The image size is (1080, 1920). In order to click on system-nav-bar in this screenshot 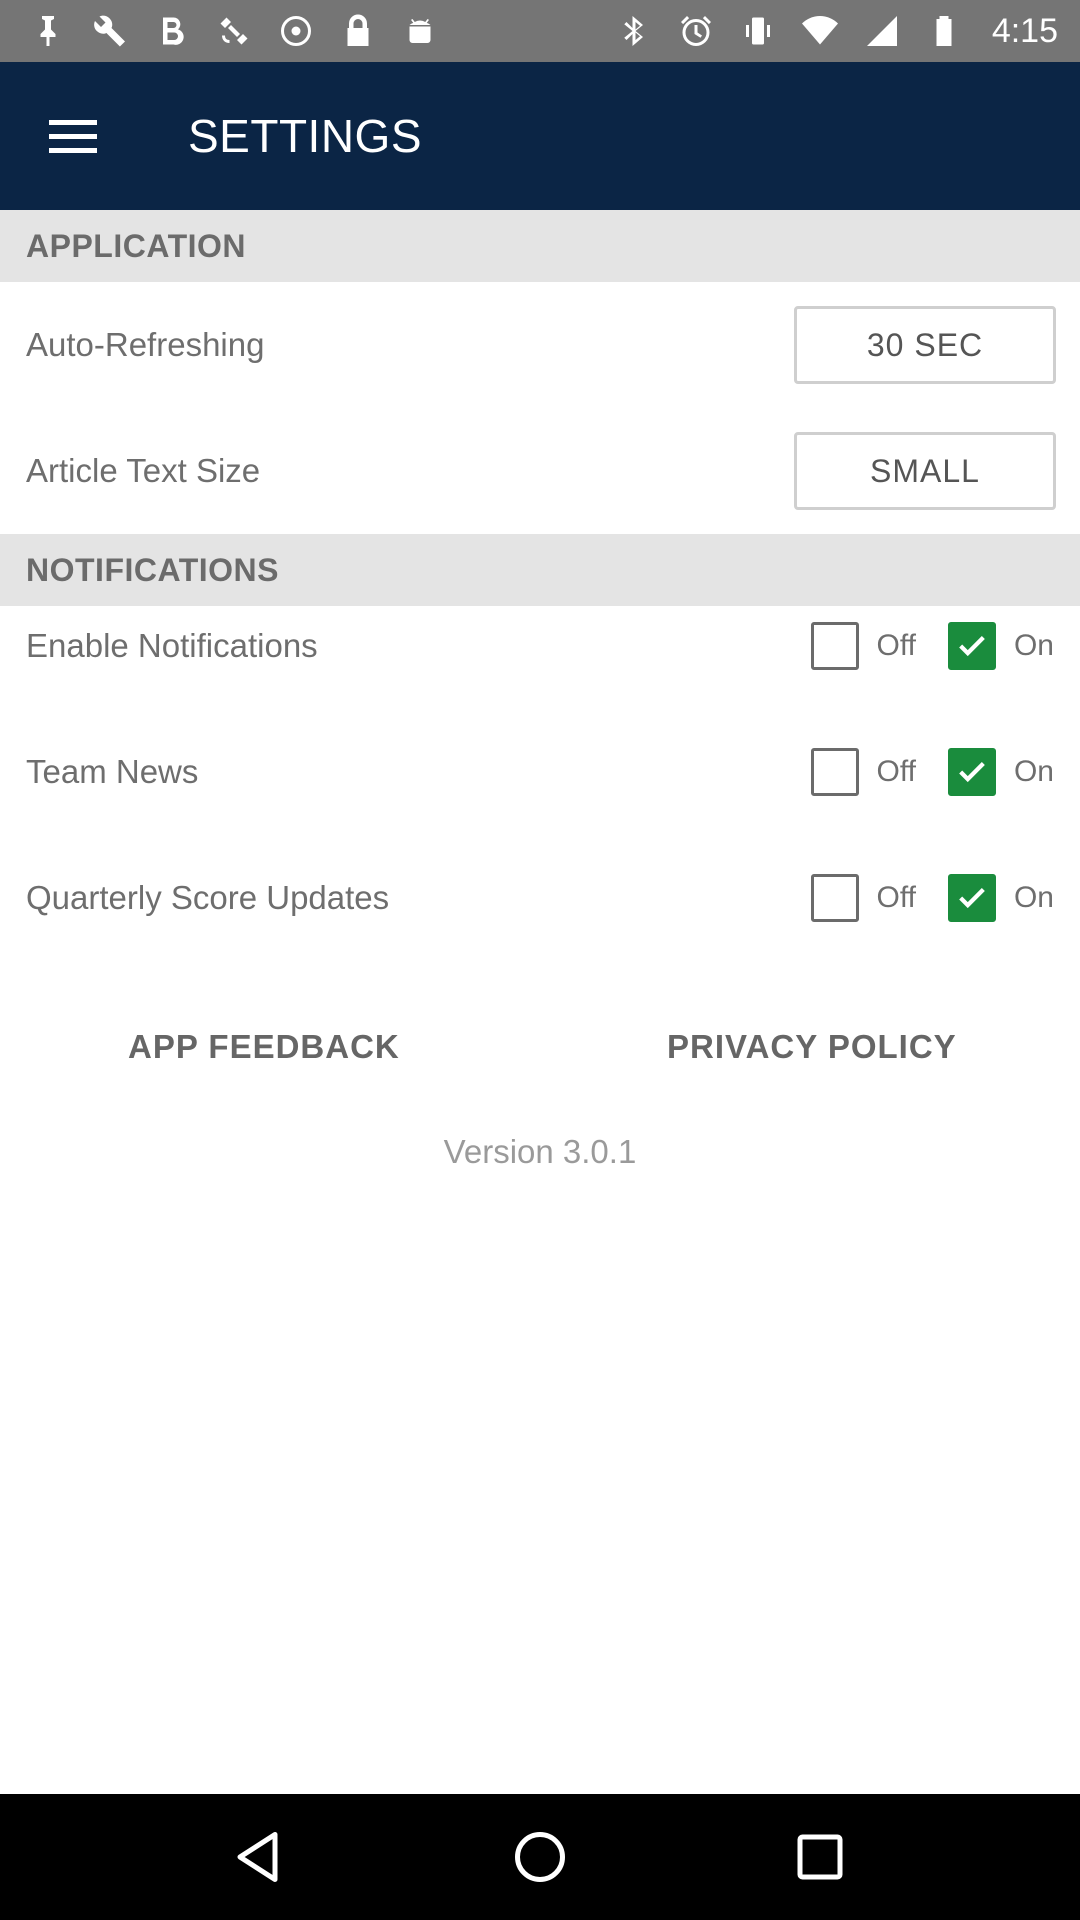, I will do `click(540, 1857)`.